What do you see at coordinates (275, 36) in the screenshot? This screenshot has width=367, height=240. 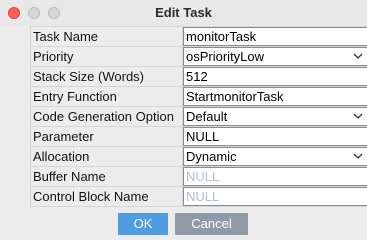 I see `task-name-input: monitorTask` at bounding box center [275, 36].